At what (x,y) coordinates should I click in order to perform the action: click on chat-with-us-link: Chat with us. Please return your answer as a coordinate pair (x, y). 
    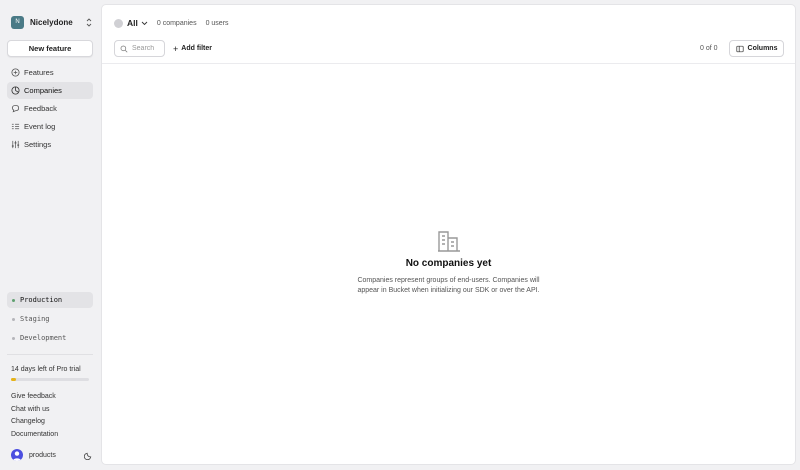
    Looking at the image, I should click on (34, 411).